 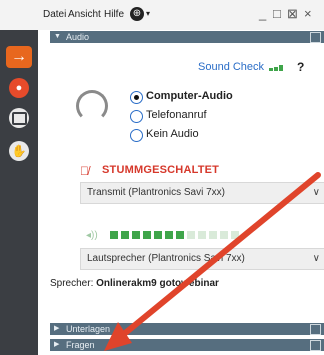 What do you see at coordinates (189, 96) in the screenshot?
I see `option-computer-audio-label: Computer-Audio` at bounding box center [189, 96].